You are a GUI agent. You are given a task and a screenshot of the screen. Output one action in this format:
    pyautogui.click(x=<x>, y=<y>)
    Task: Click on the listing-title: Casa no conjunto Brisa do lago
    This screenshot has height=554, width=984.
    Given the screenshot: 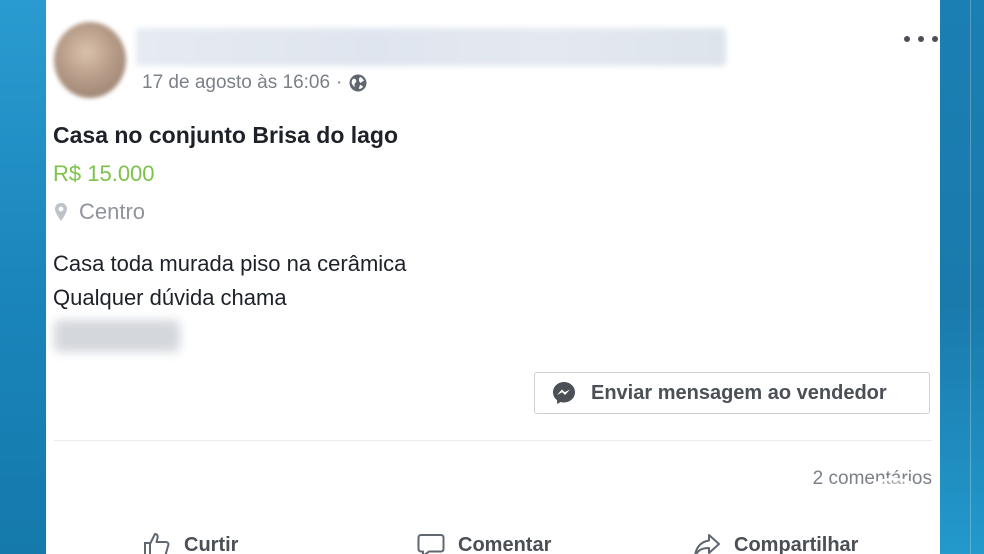 What is the action you would take?
    pyautogui.click(x=226, y=135)
    